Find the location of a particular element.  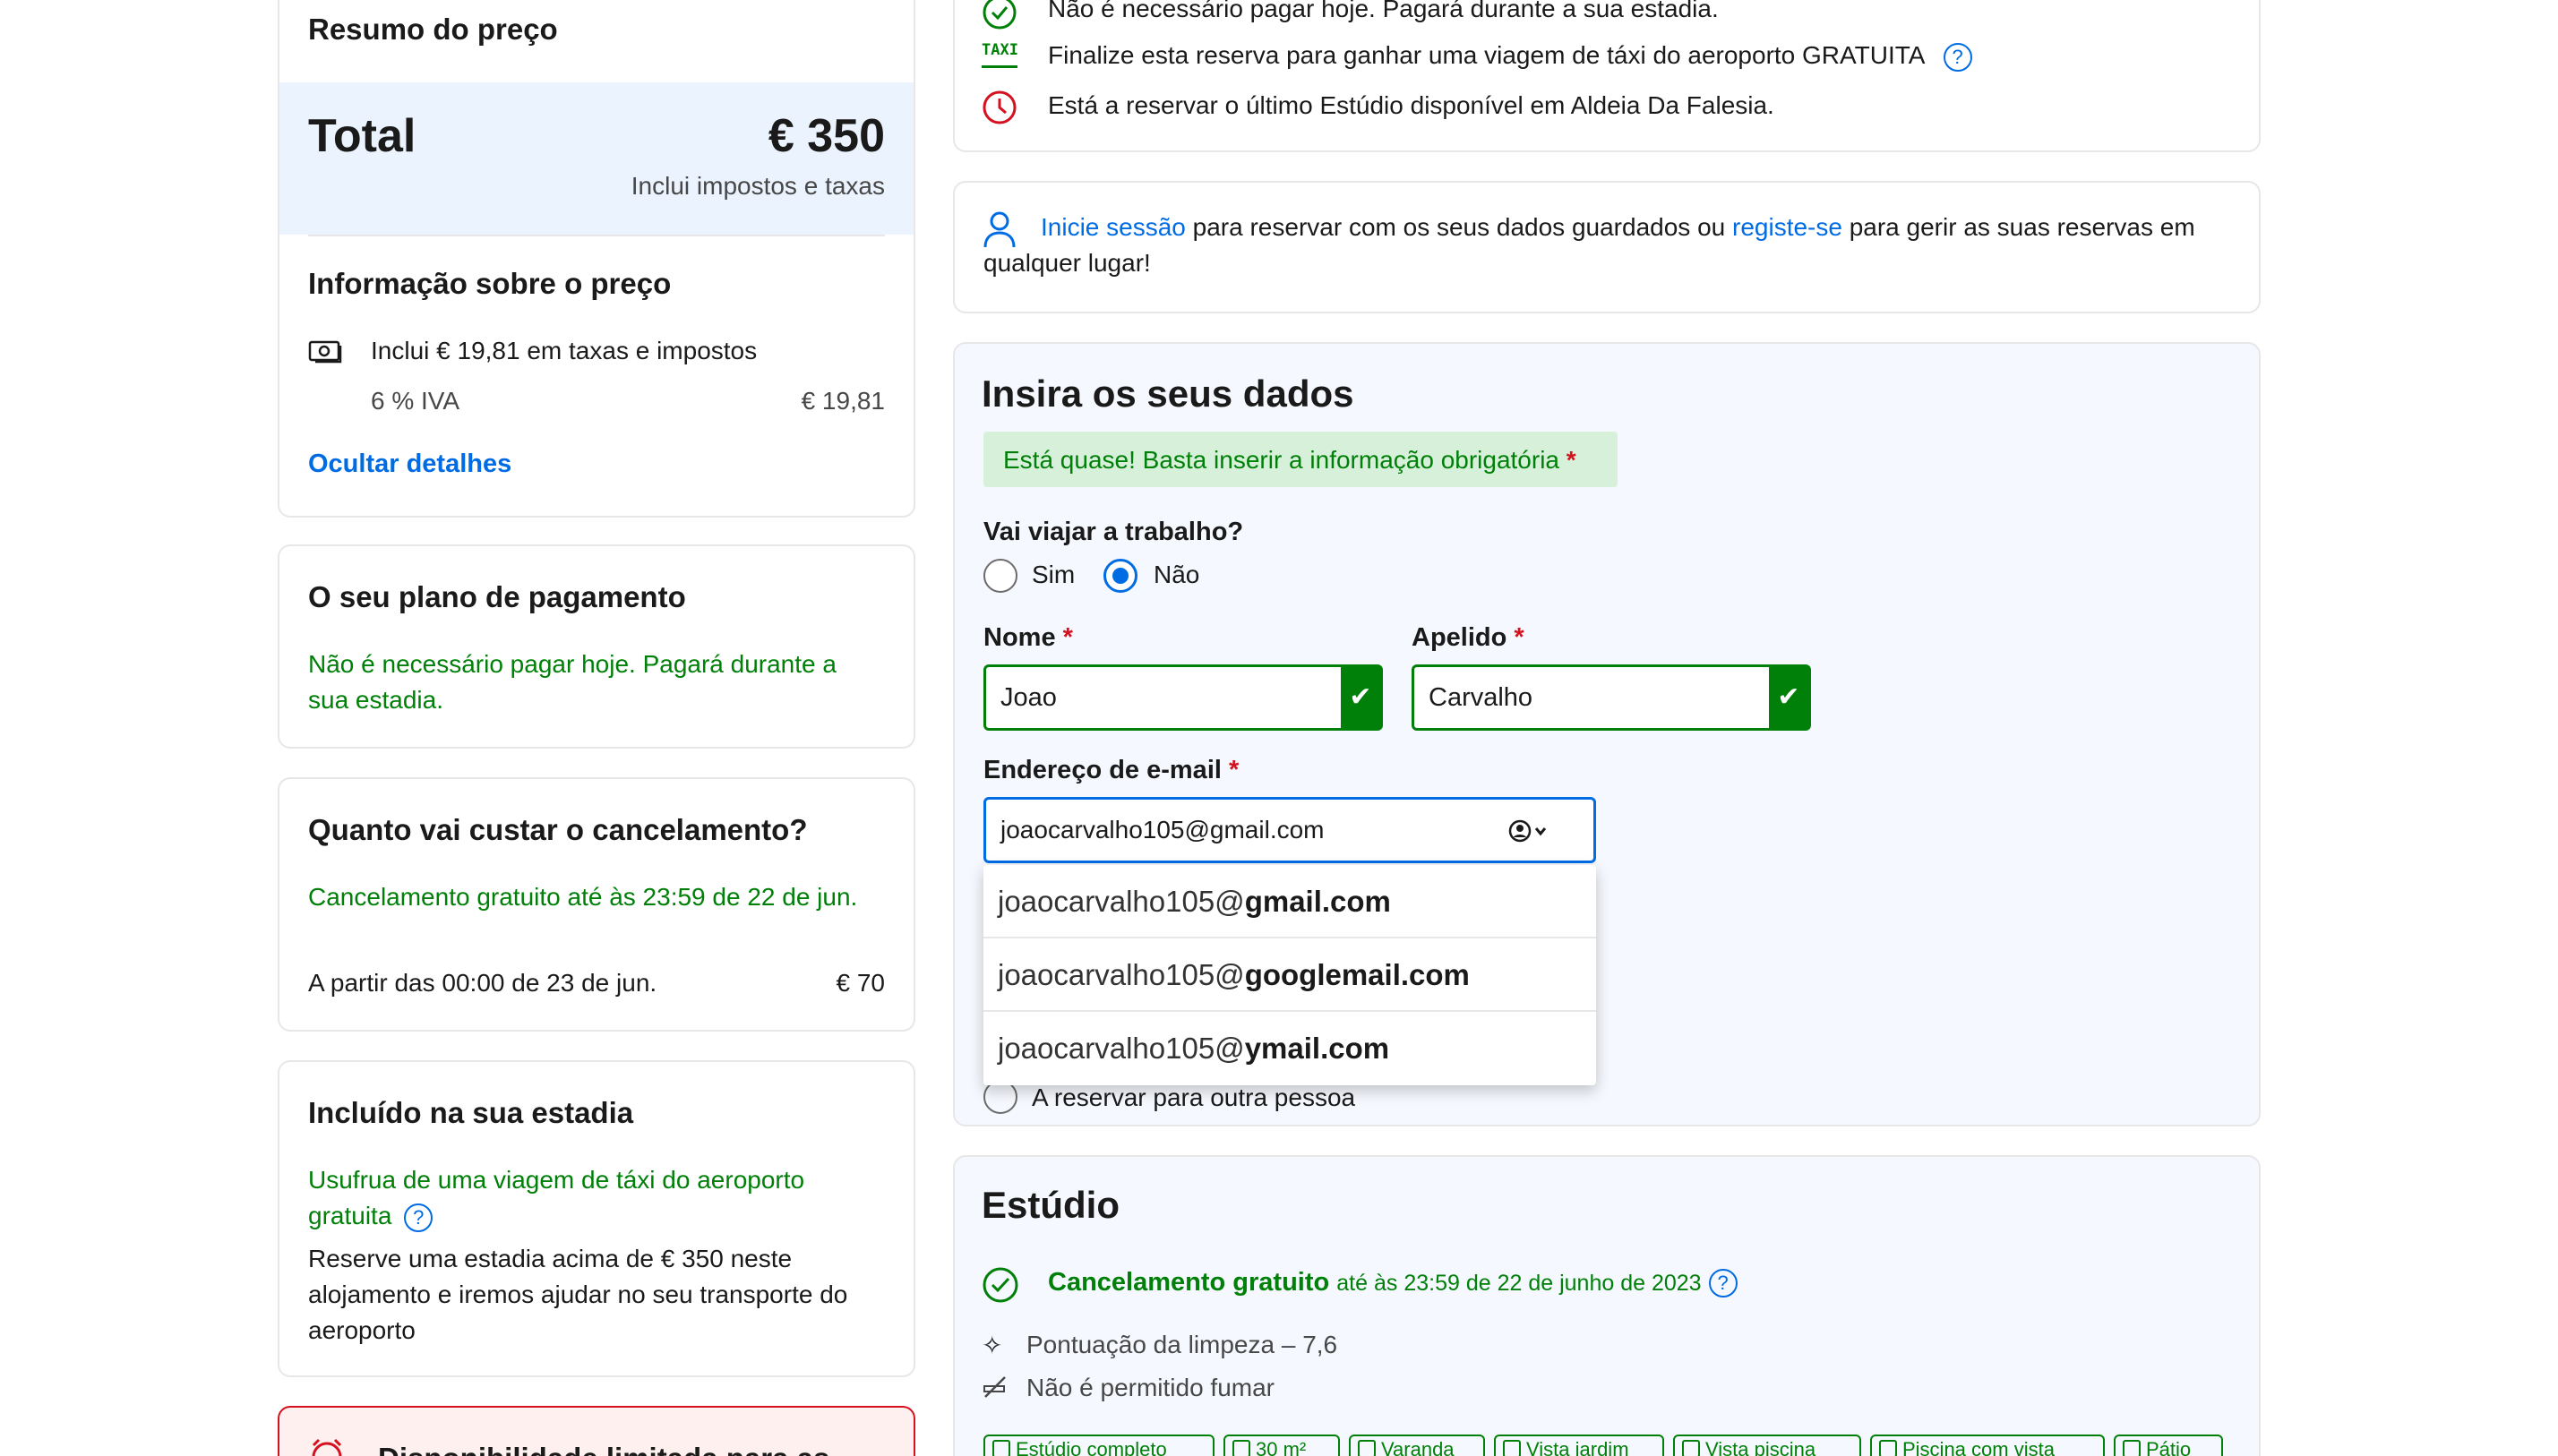

hide-details-link: Ocultar detalhes is located at coordinates (410, 464).